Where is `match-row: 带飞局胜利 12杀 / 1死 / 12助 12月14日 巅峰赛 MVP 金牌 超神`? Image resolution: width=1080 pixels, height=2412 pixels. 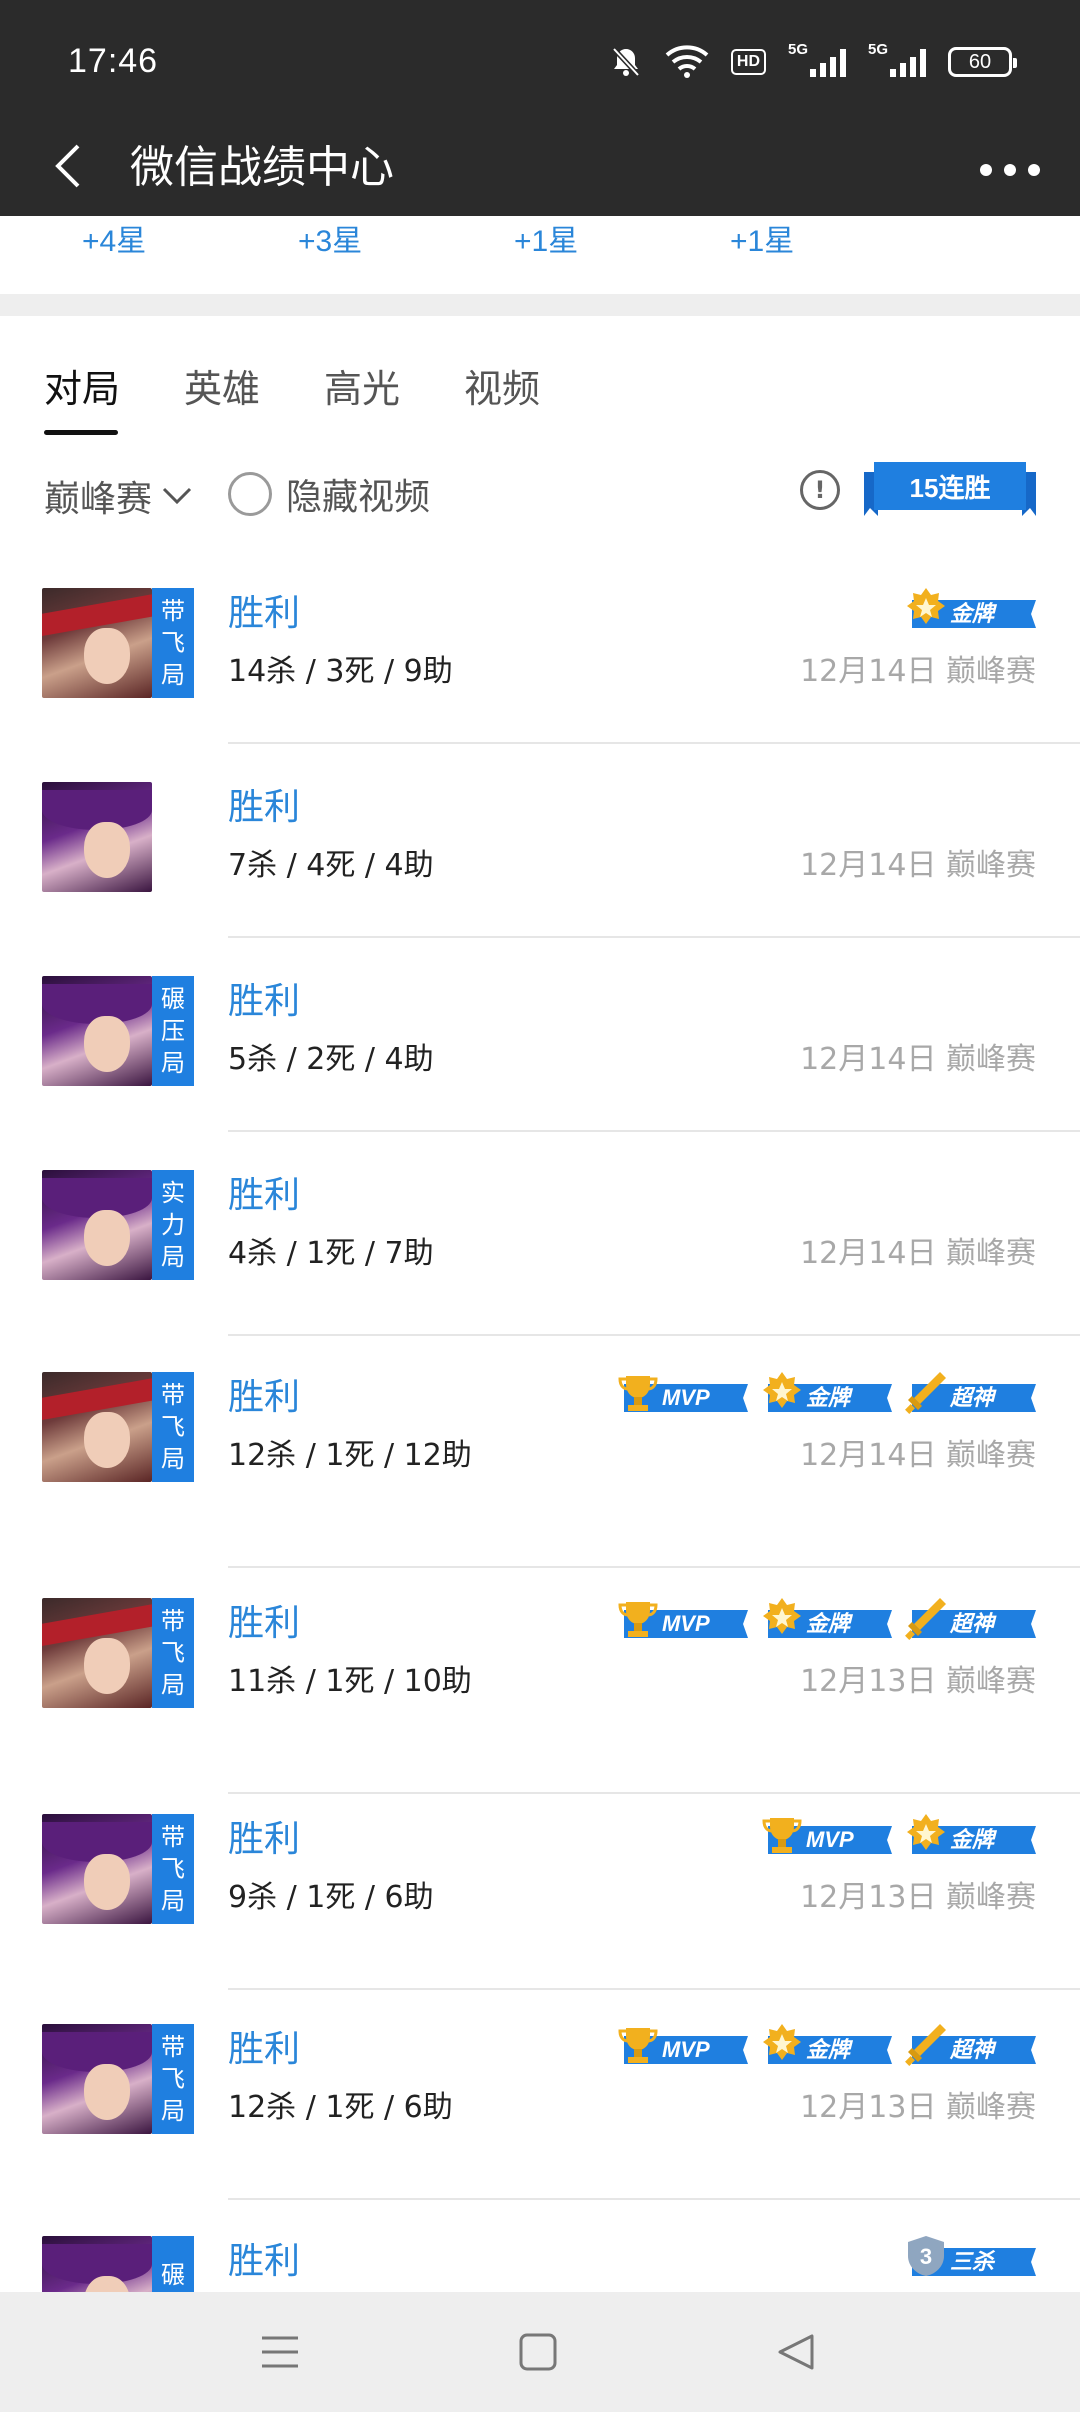 match-row: 带飞局胜利 12杀 / 1死 / 12助 12月14日 巅峰赛 MVP 金牌 超神 is located at coordinates (540, 1459).